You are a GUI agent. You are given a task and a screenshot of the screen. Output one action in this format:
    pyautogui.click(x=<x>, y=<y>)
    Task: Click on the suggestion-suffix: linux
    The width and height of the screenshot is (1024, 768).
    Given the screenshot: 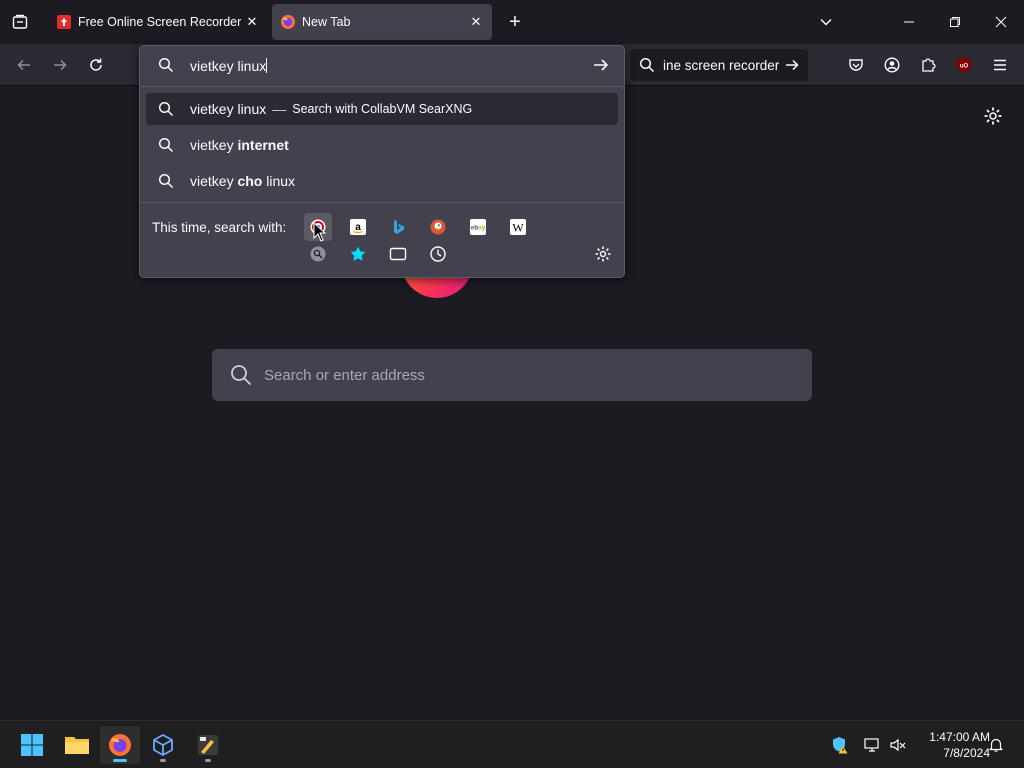 What is the action you would take?
    pyautogui.click(x=279, y=181)
    